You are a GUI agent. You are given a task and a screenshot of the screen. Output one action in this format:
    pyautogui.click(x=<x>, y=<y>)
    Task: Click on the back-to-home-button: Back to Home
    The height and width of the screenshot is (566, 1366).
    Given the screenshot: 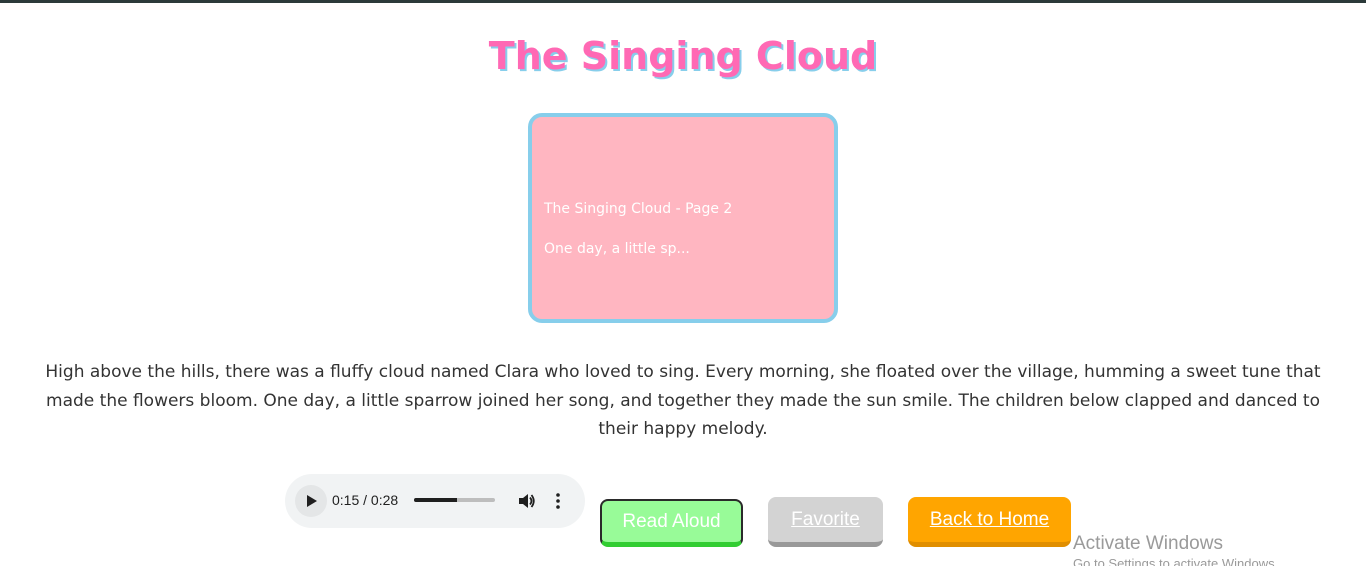 What is the action you would take?
    pyautogui.click(x=989, y=522)
    